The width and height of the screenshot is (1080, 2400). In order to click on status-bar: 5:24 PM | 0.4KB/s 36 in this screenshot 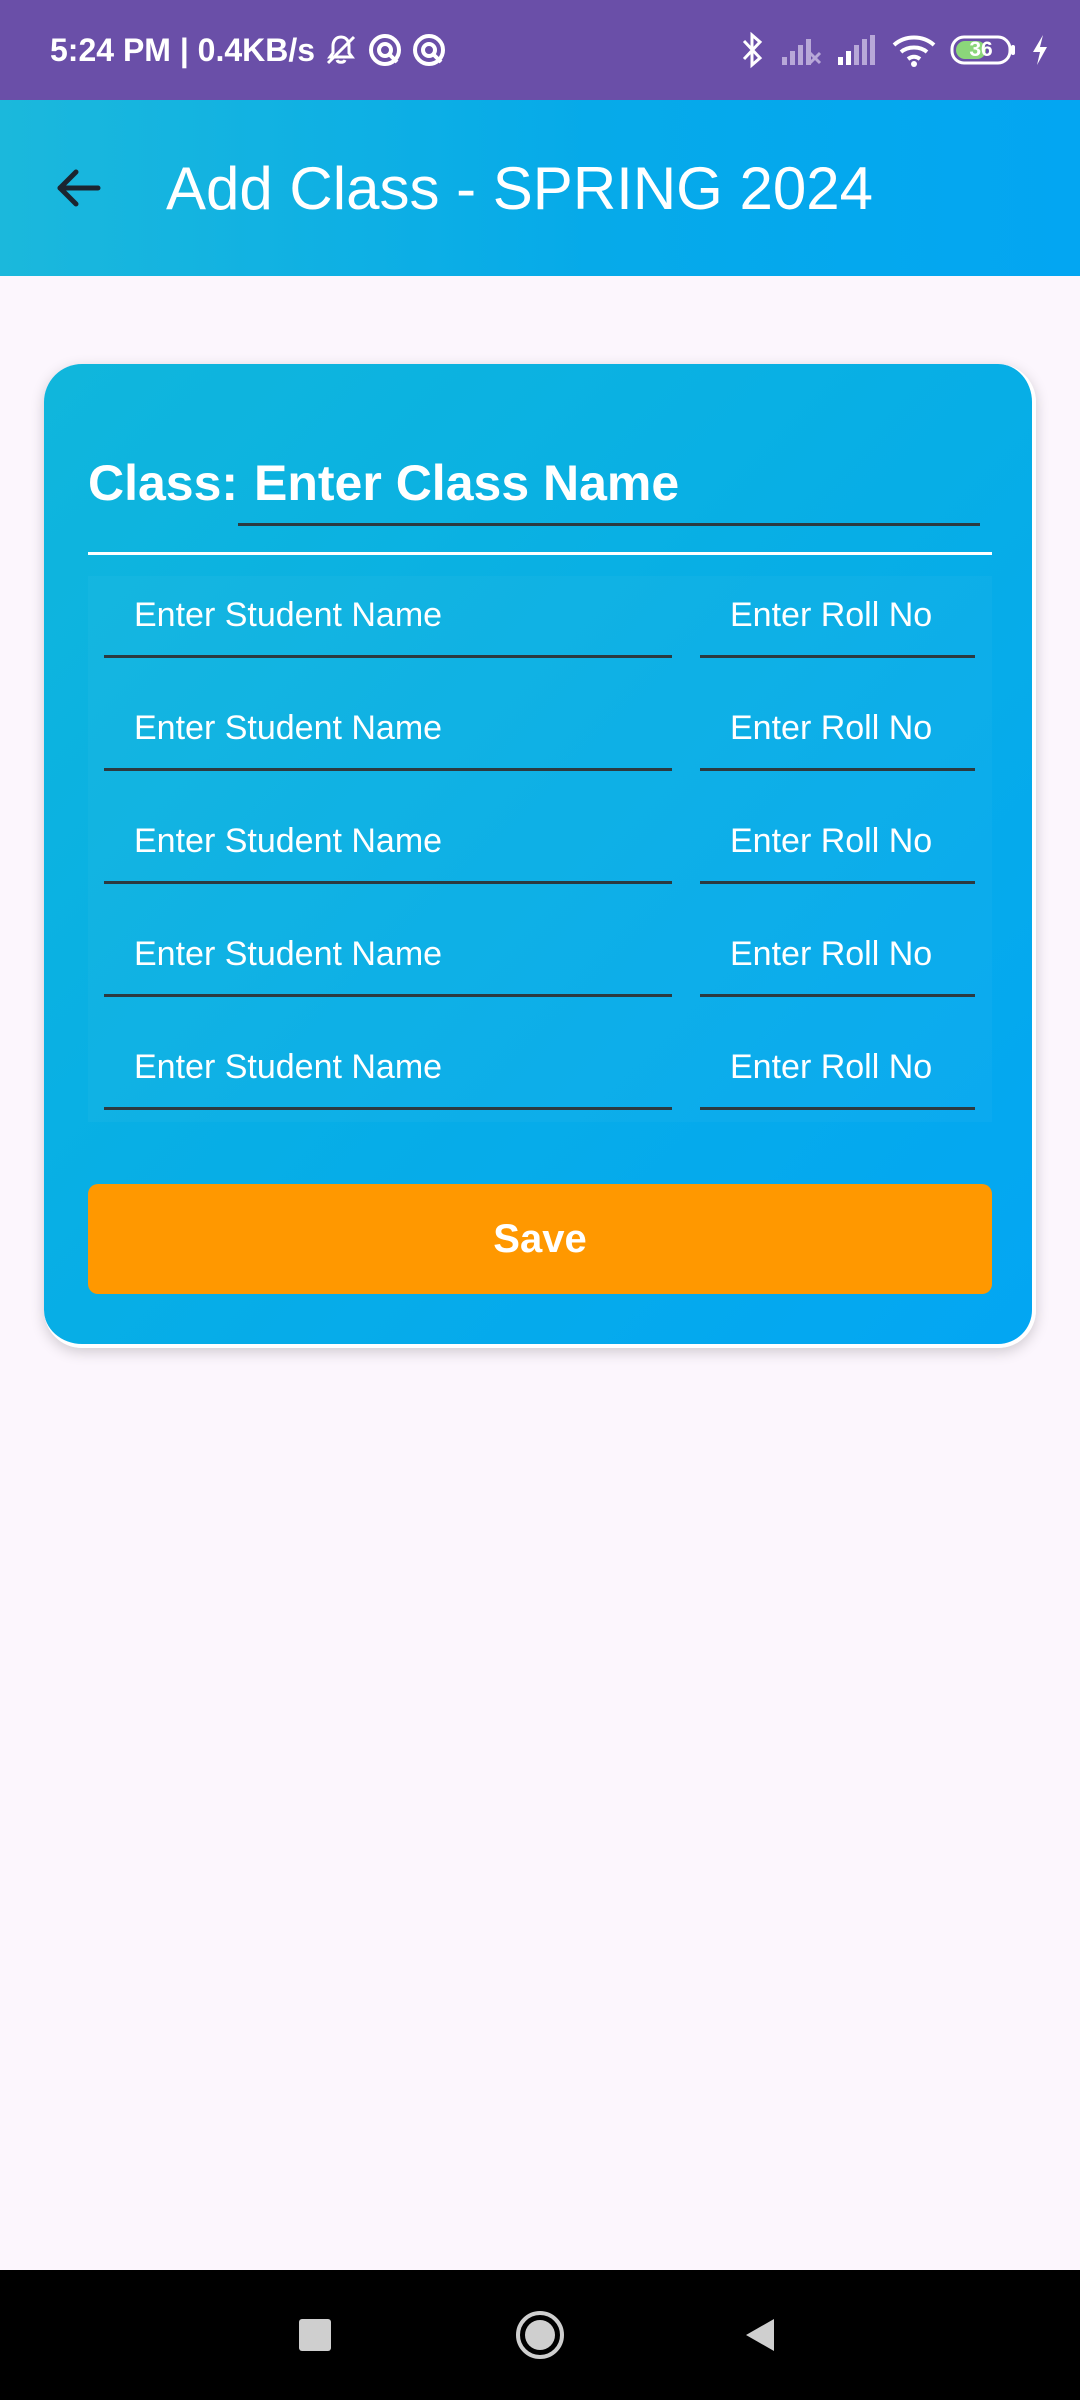, I will do `click(540, 50)`.